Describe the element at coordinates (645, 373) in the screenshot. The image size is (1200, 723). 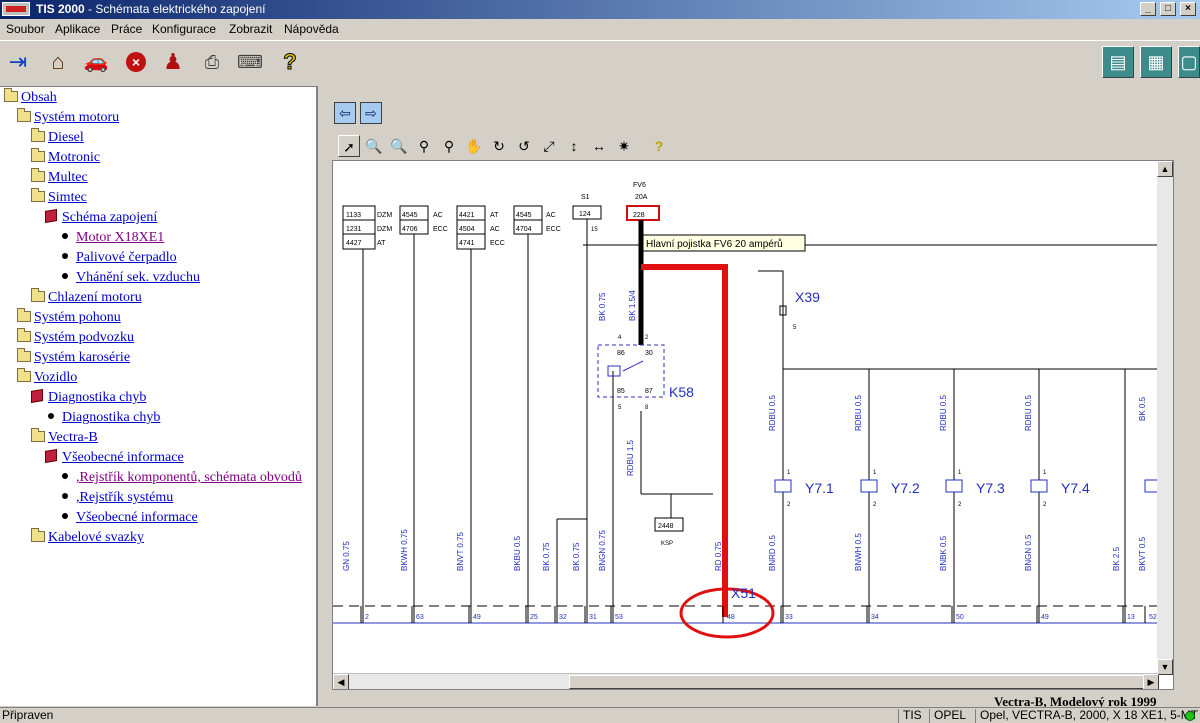
I see `relay-k58: 4 2 86 30 85 87 5 8 K58` at that location.